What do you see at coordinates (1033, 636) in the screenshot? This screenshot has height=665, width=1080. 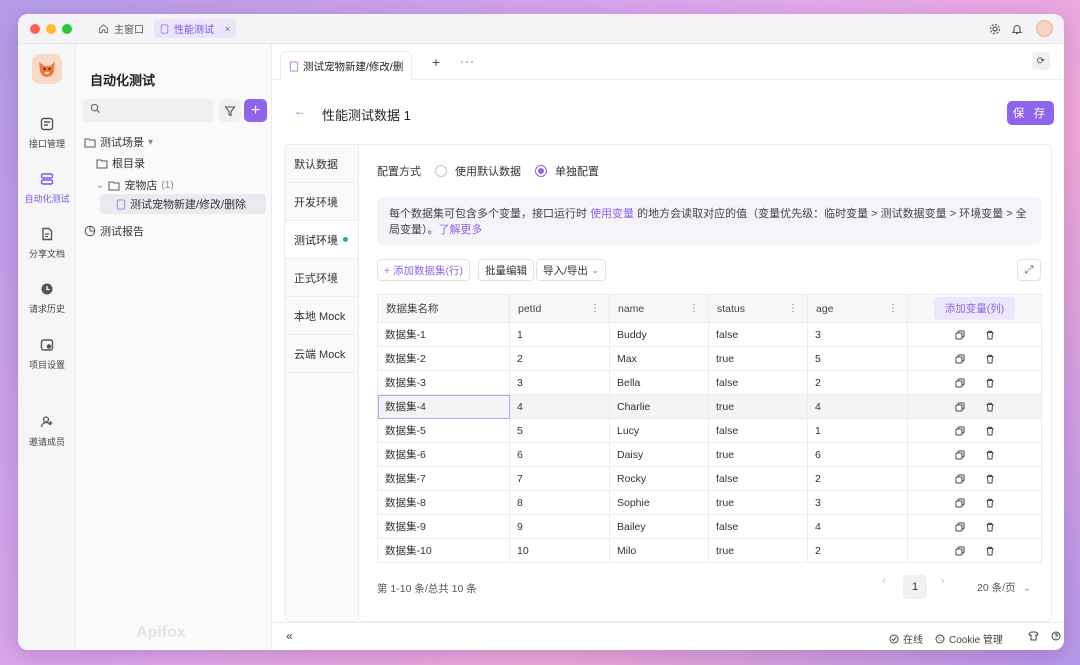 I see `shirt-icon` at bounding box center [1033, 636].